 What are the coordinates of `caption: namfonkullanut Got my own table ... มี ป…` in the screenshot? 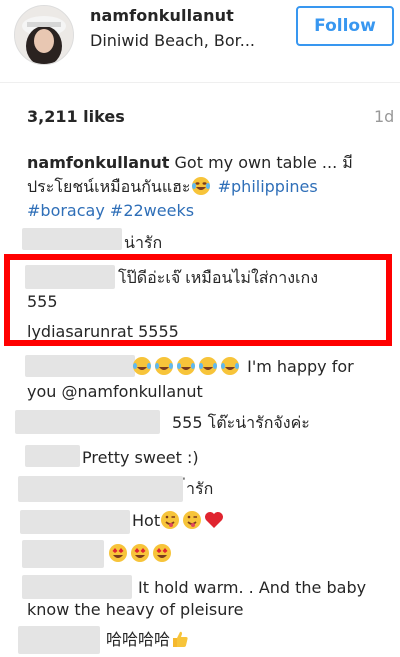 It's located at (207, 187).